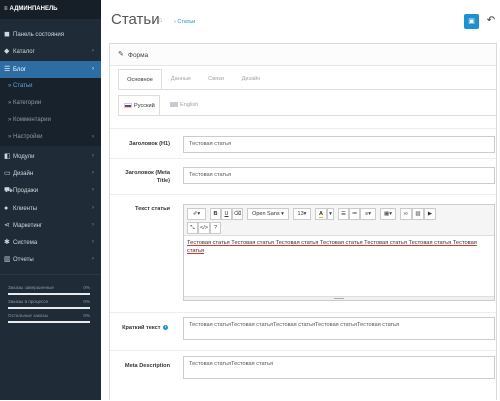  I want to click on lang-label: Русский, so click(144, 106).